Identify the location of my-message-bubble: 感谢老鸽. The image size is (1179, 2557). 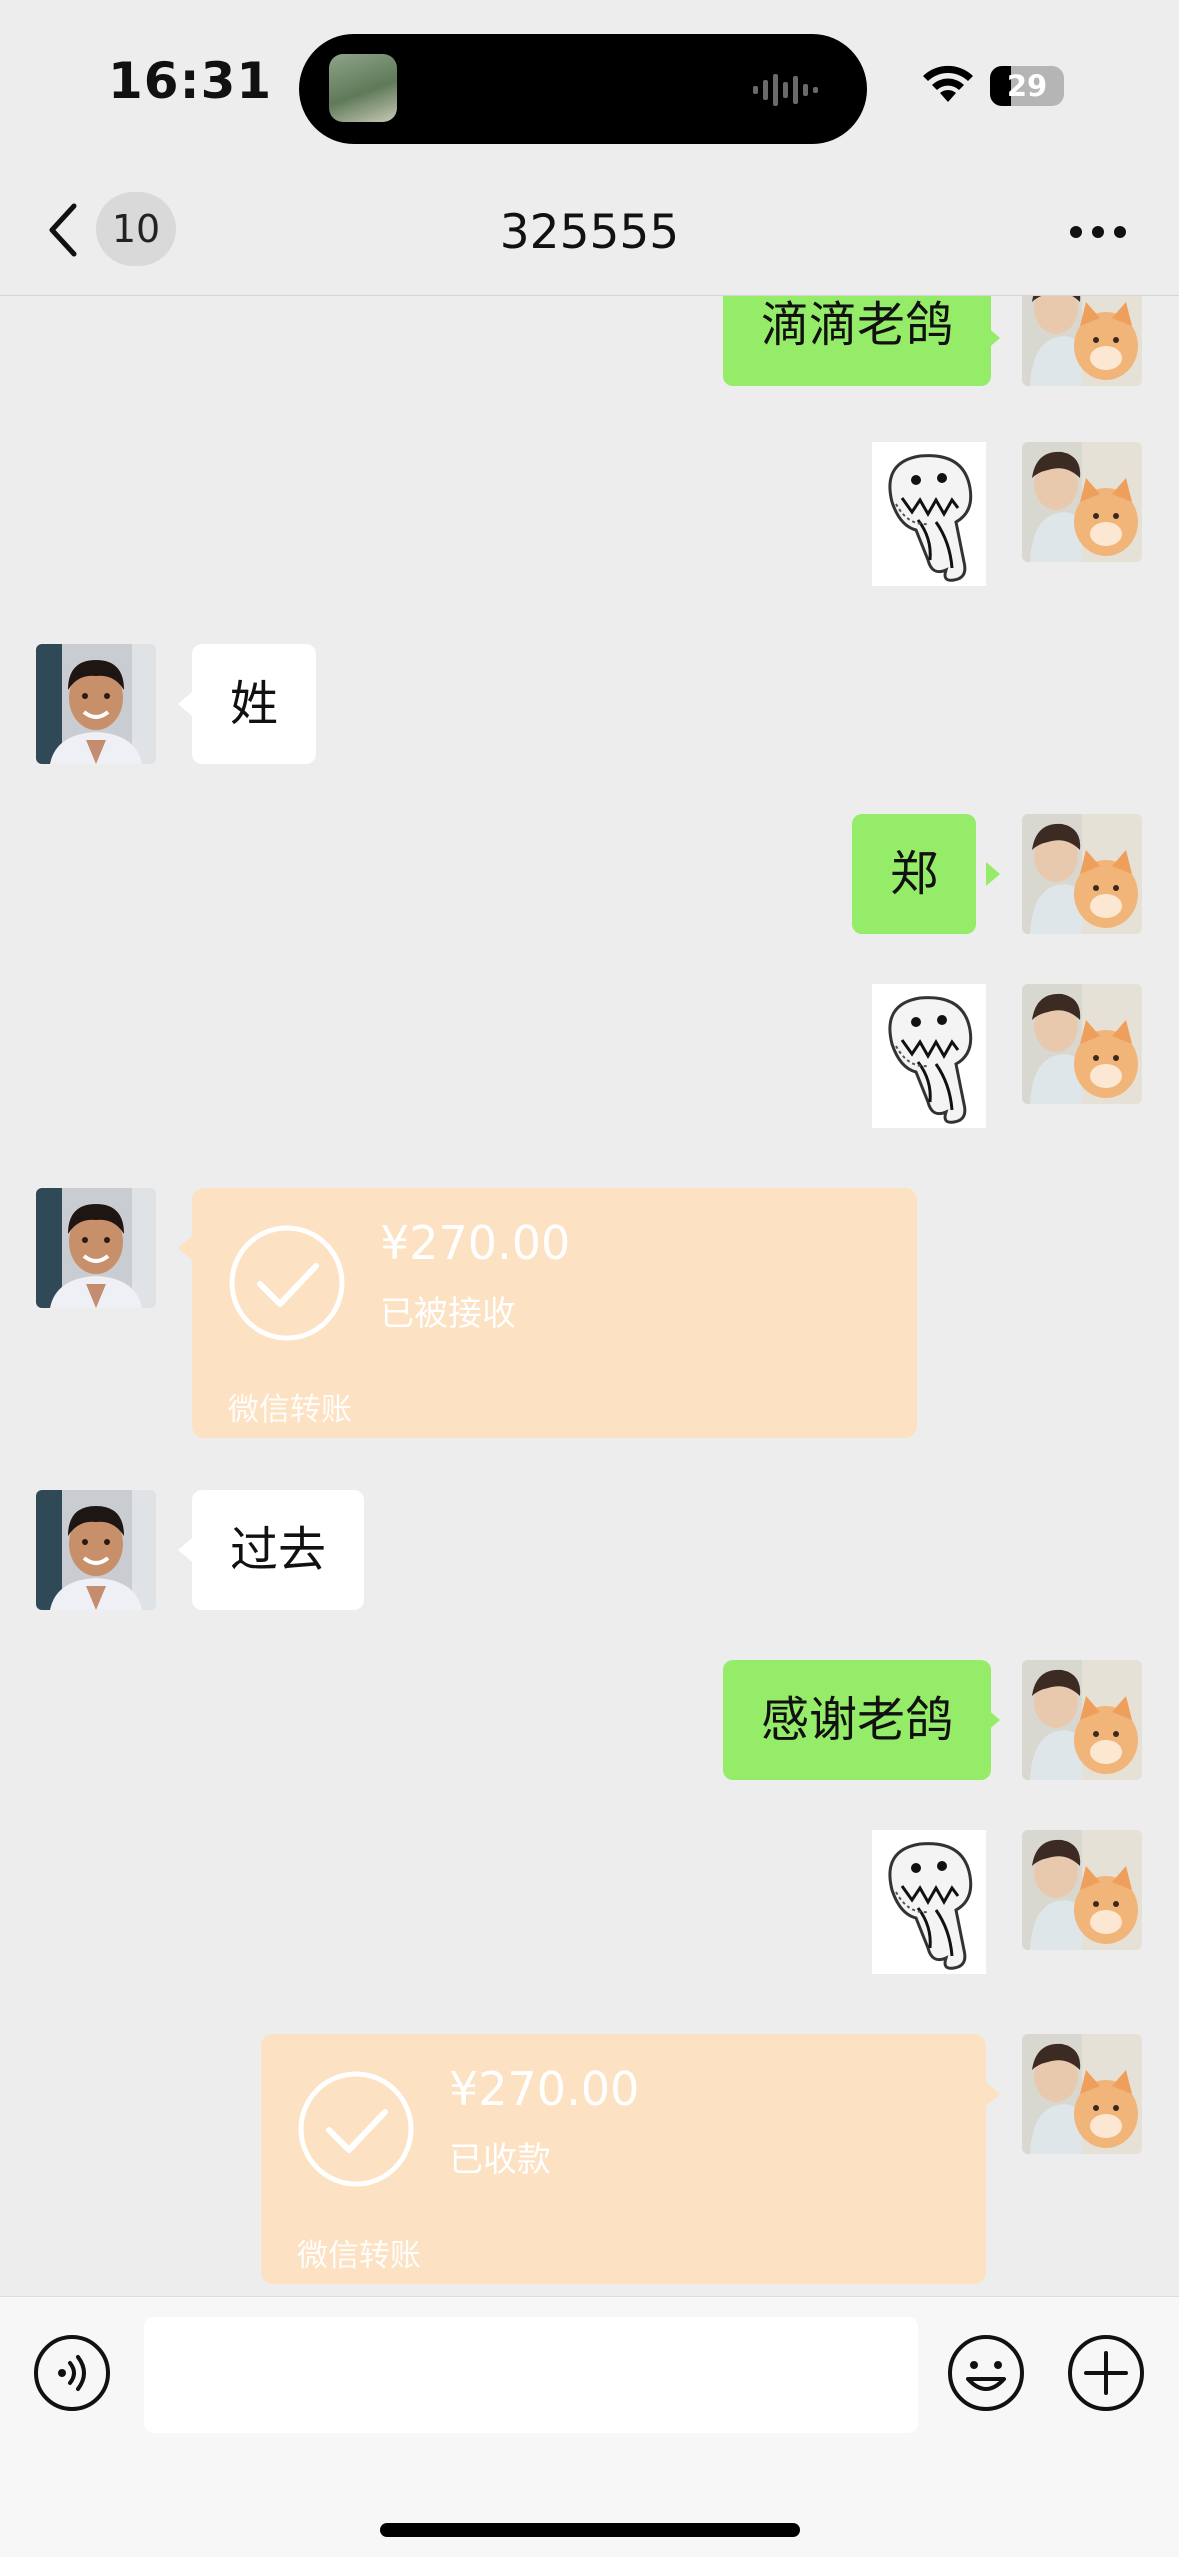
(857, 1720).